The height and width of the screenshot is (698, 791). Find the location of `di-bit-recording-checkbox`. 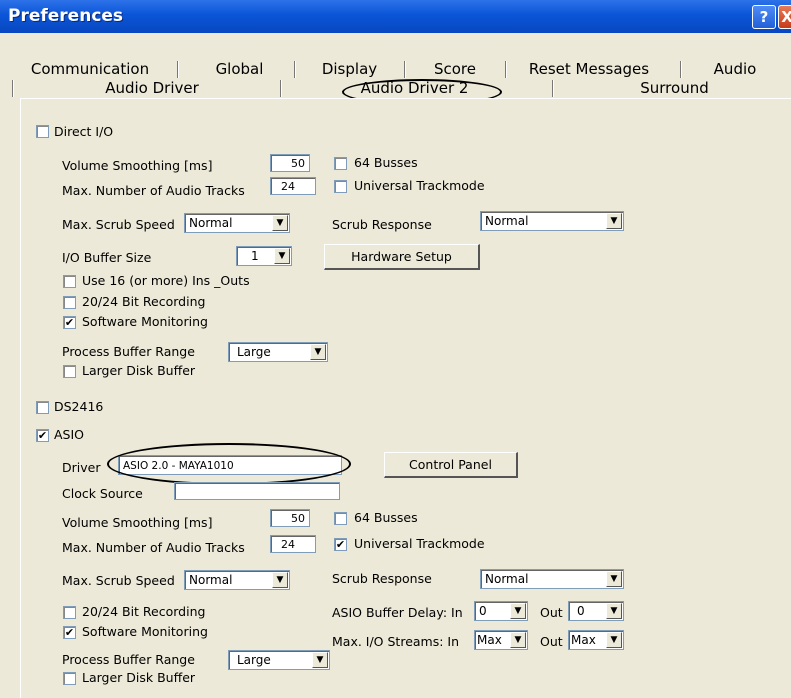

di-bit-recording-checkbox is located at coordinates (69, 302).